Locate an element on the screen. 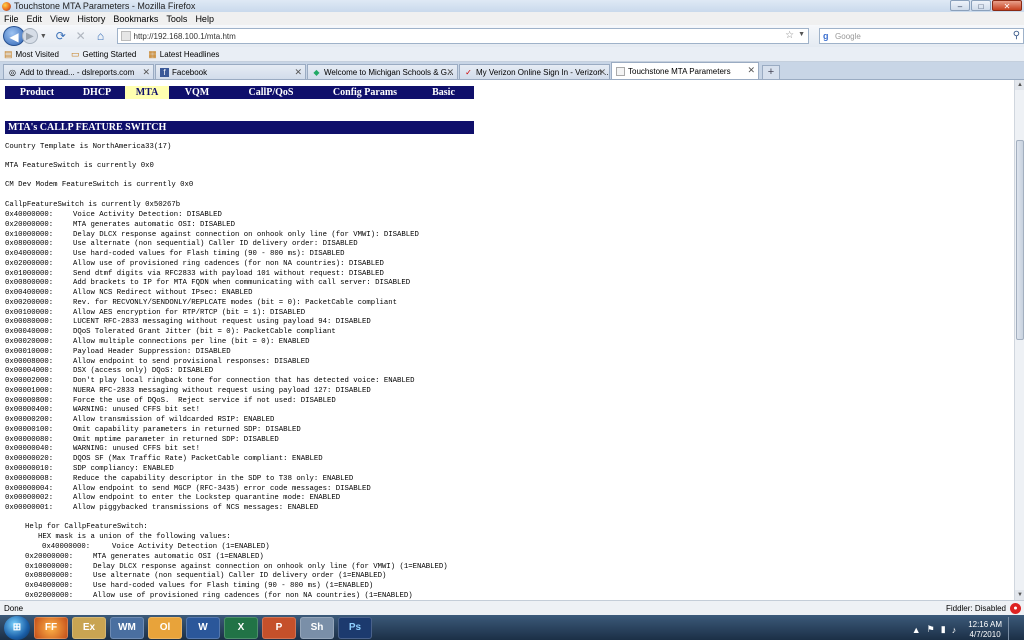  stop-icon: ✕ is located at coordinates (81, 36).